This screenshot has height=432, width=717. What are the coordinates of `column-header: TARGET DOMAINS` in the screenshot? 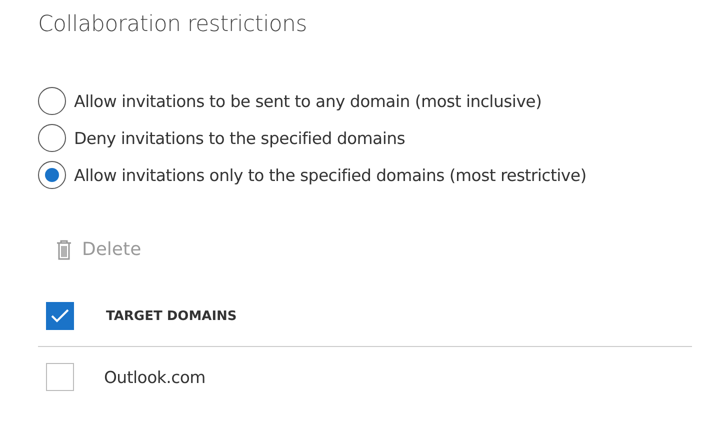 It's located at (171, 316).